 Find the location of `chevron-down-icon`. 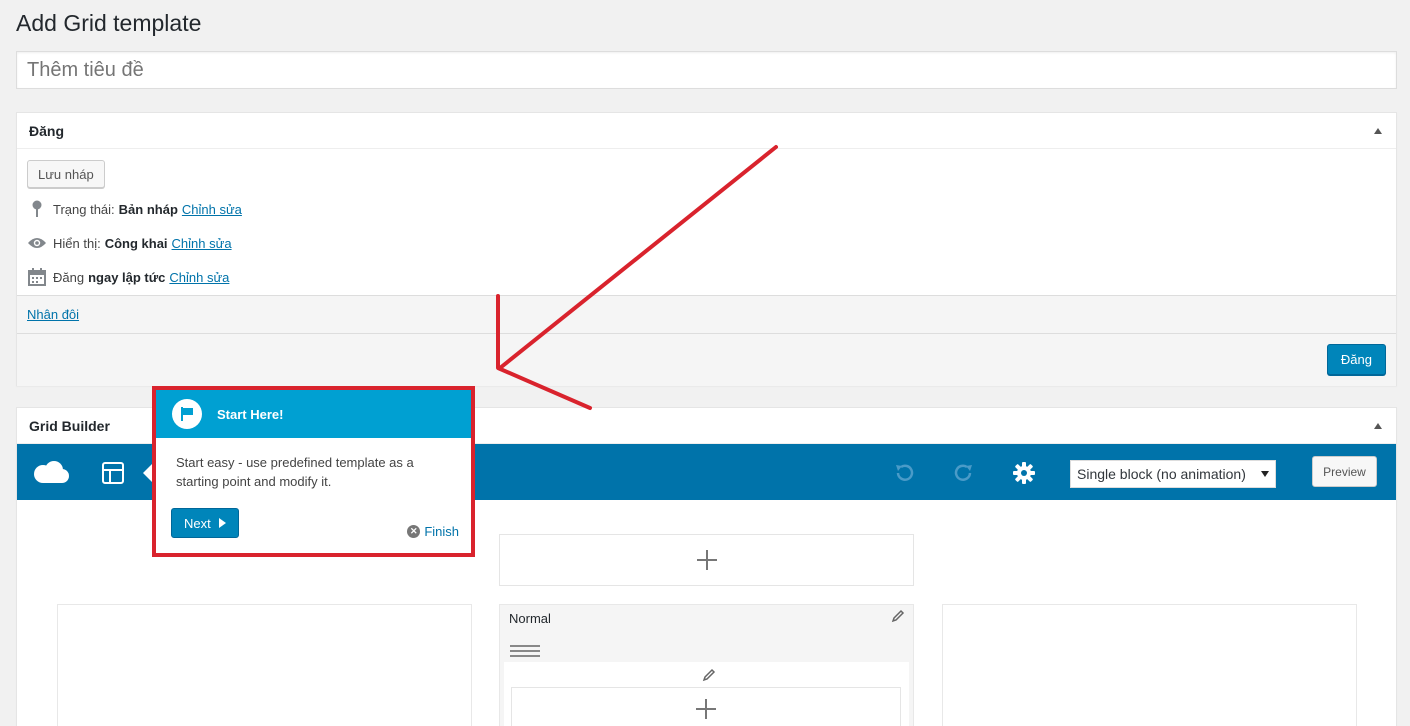

chevron-down-icon is located at coordinates (1265, 474).